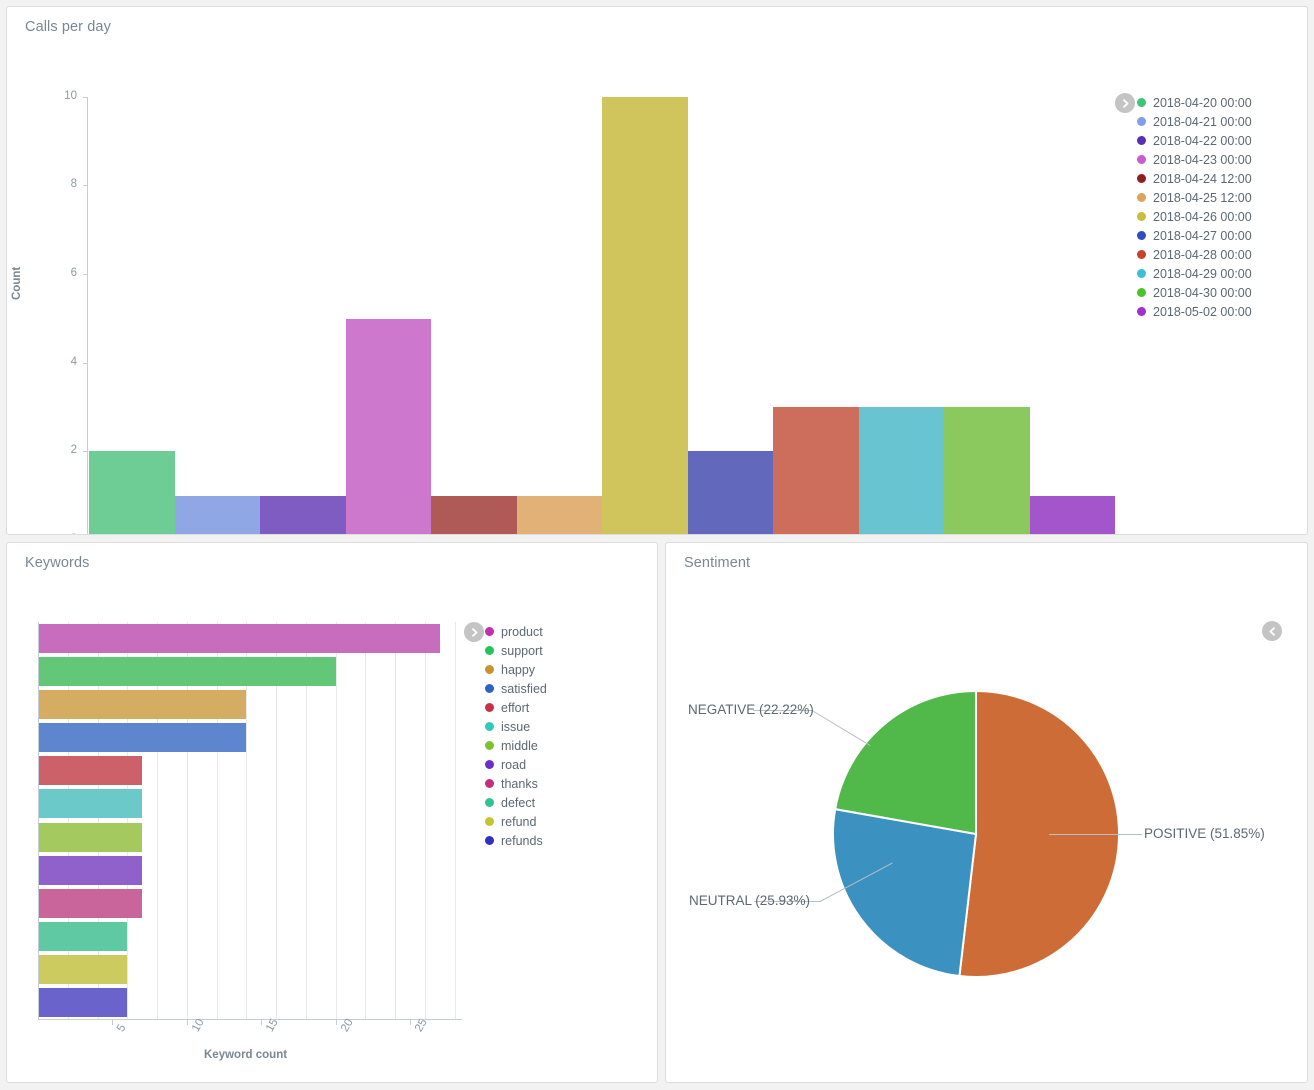  Describe the element at coordinates (1204, 833) in the screenshot. I see `pie-label-positive: POSITIVE (51.85%)` at that location.